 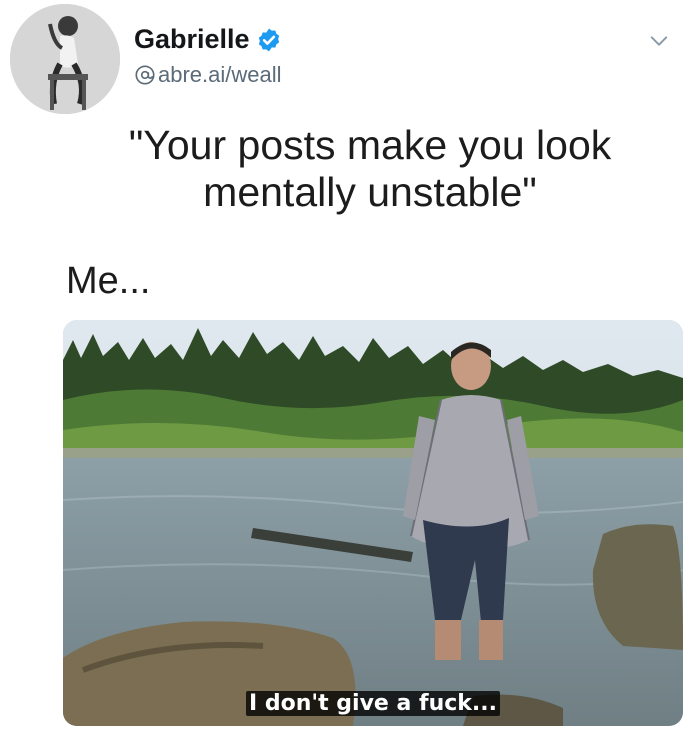 I want to click on avatar, so click(x=65, y=59).